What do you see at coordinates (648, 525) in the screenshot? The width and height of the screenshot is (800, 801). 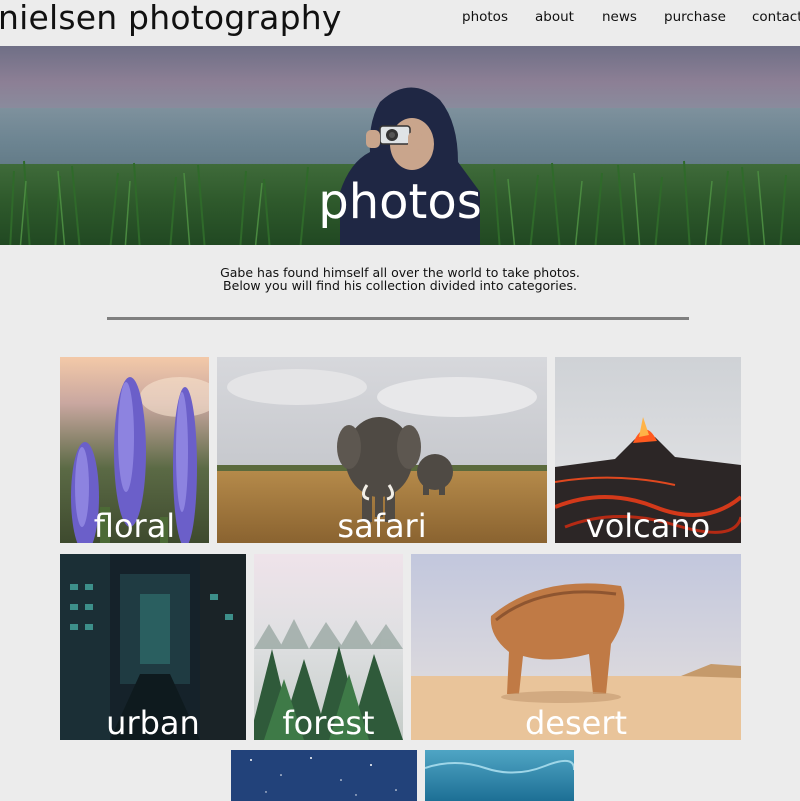 I see `category-label: volcano` at bounding box center [648, 525].